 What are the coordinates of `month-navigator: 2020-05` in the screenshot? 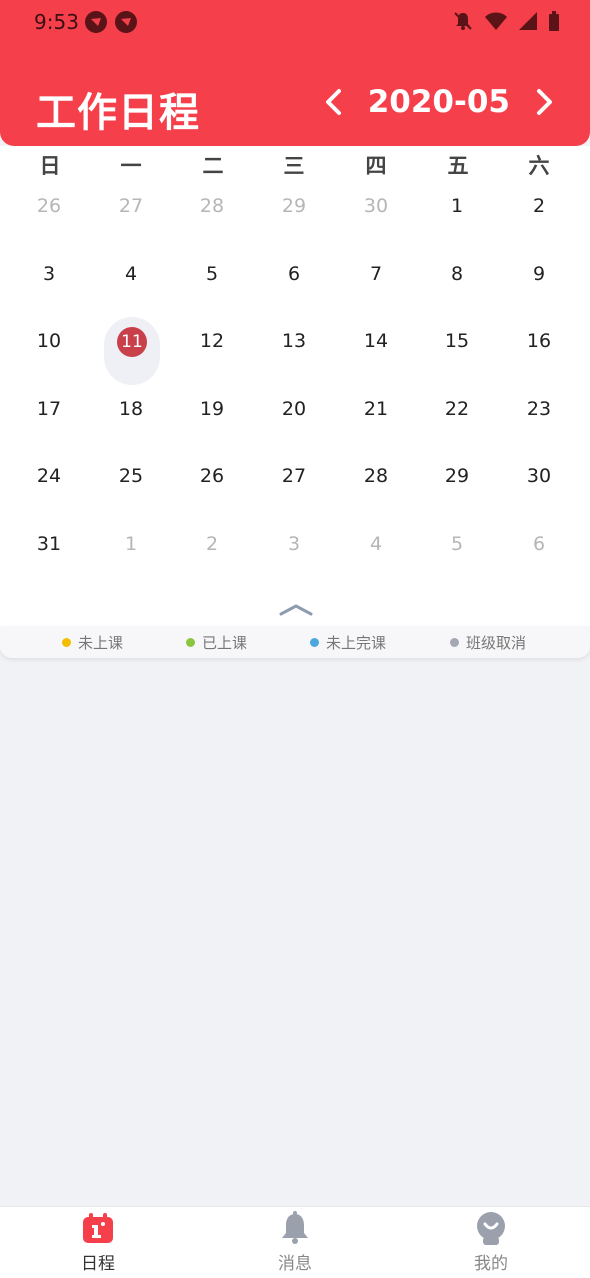 It's located at (439, 102).